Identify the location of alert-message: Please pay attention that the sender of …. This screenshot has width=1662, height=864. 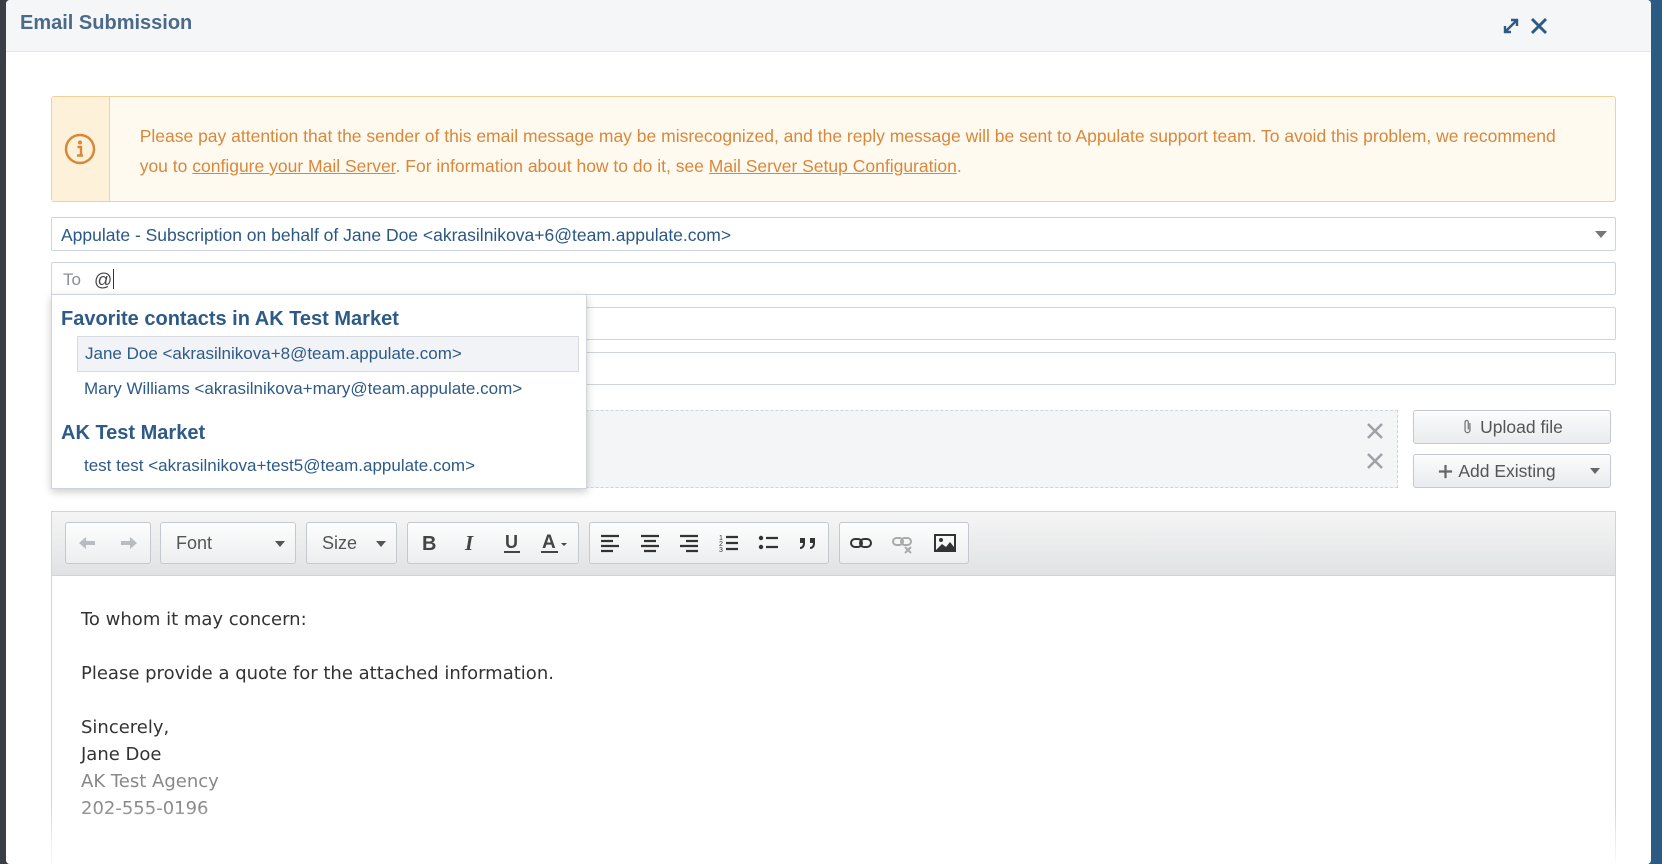
(862, 149).